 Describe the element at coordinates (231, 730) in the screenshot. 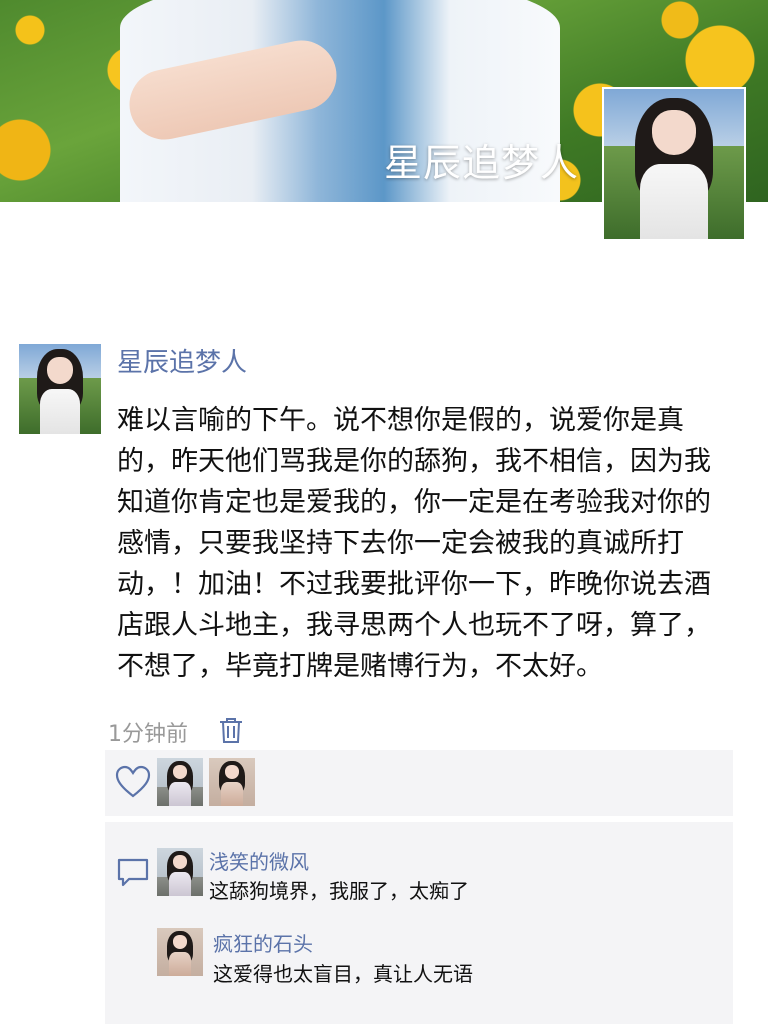

I see `trash-icon` at that location.